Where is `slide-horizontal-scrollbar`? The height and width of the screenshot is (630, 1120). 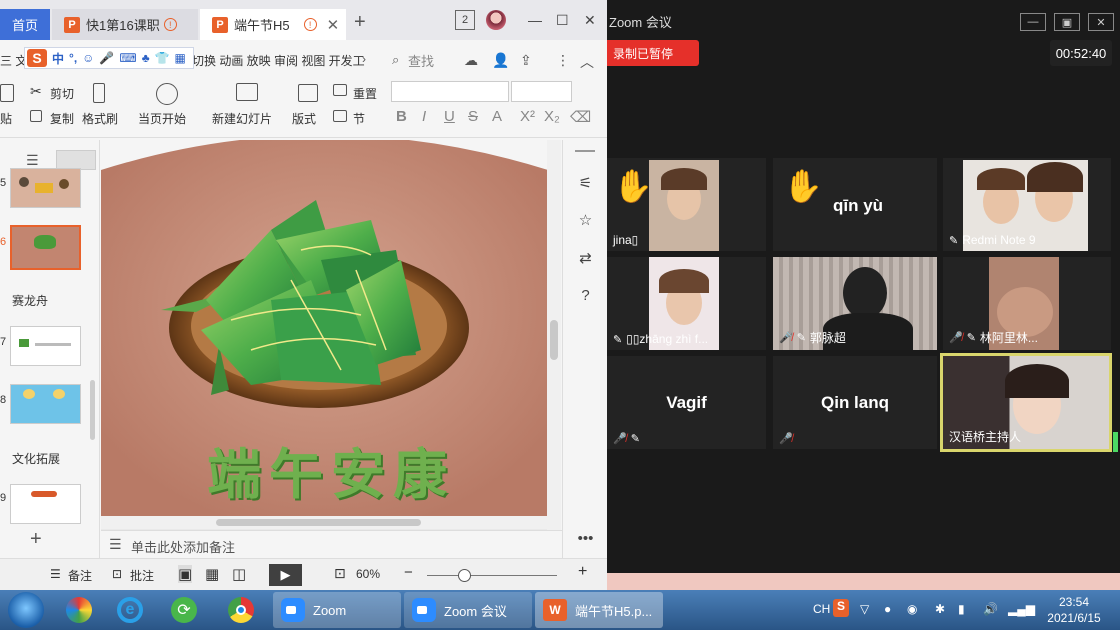
slide-horizontal-scrollbar is located at coordinates (324, 522).